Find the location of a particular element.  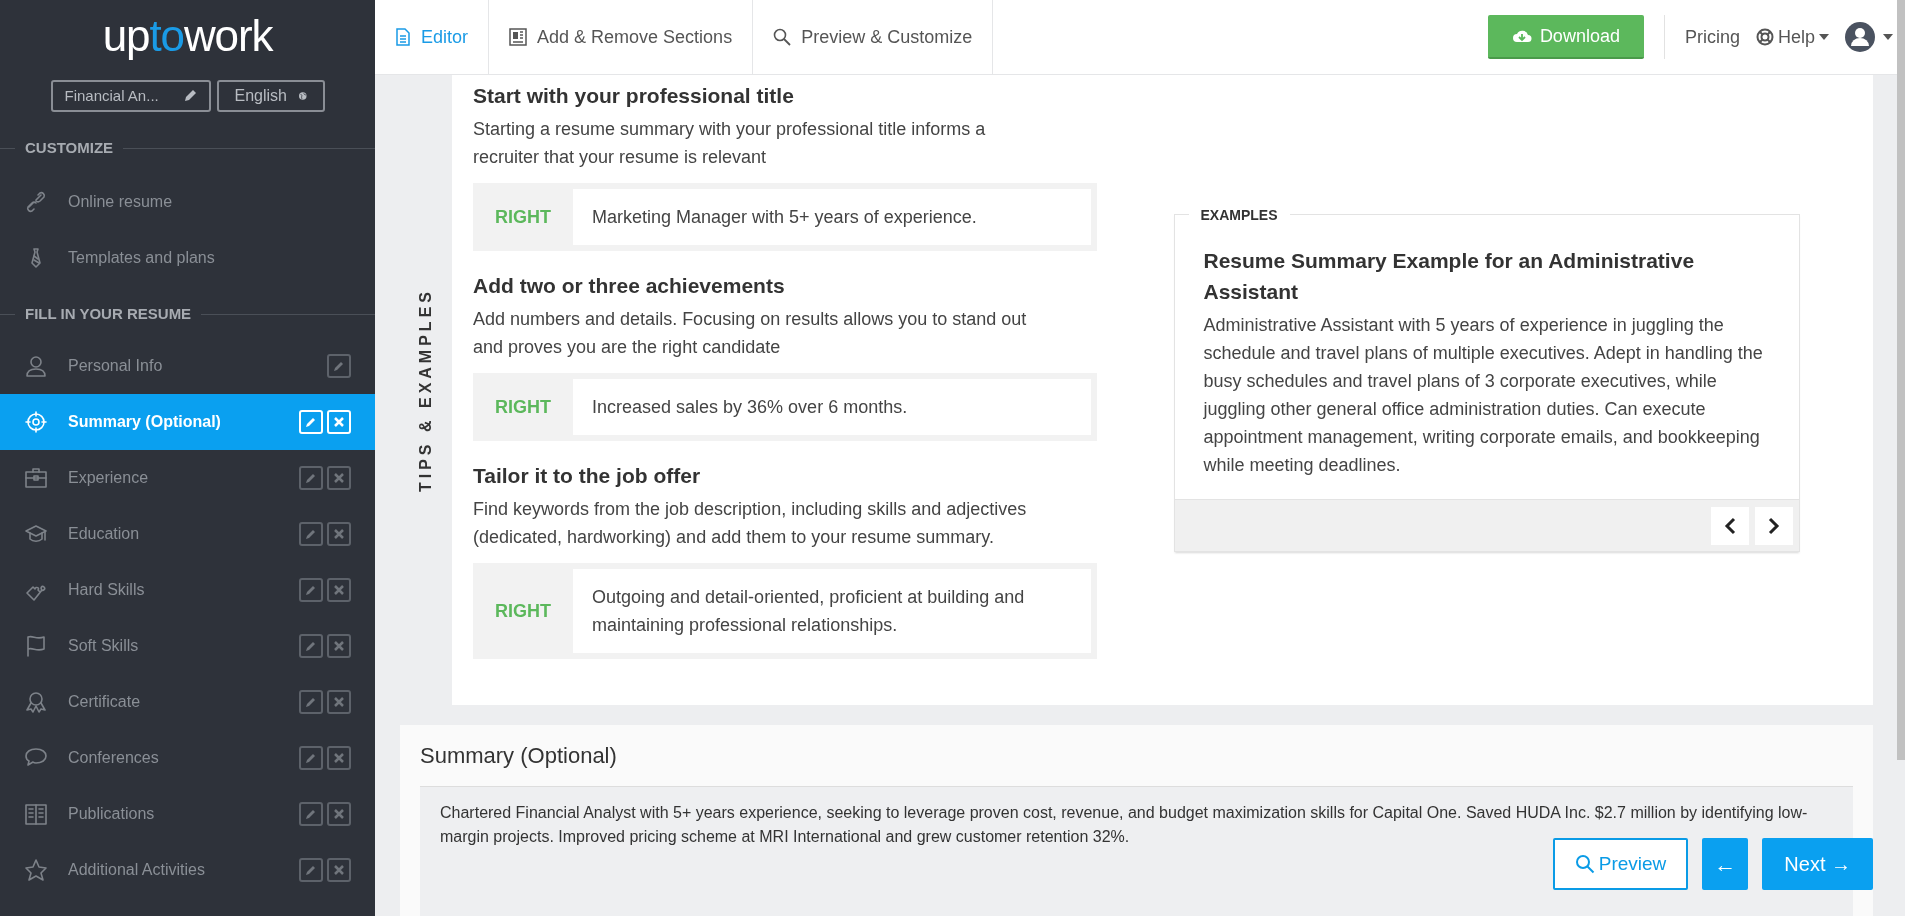

award-icon is located at coordinates (36, 702).